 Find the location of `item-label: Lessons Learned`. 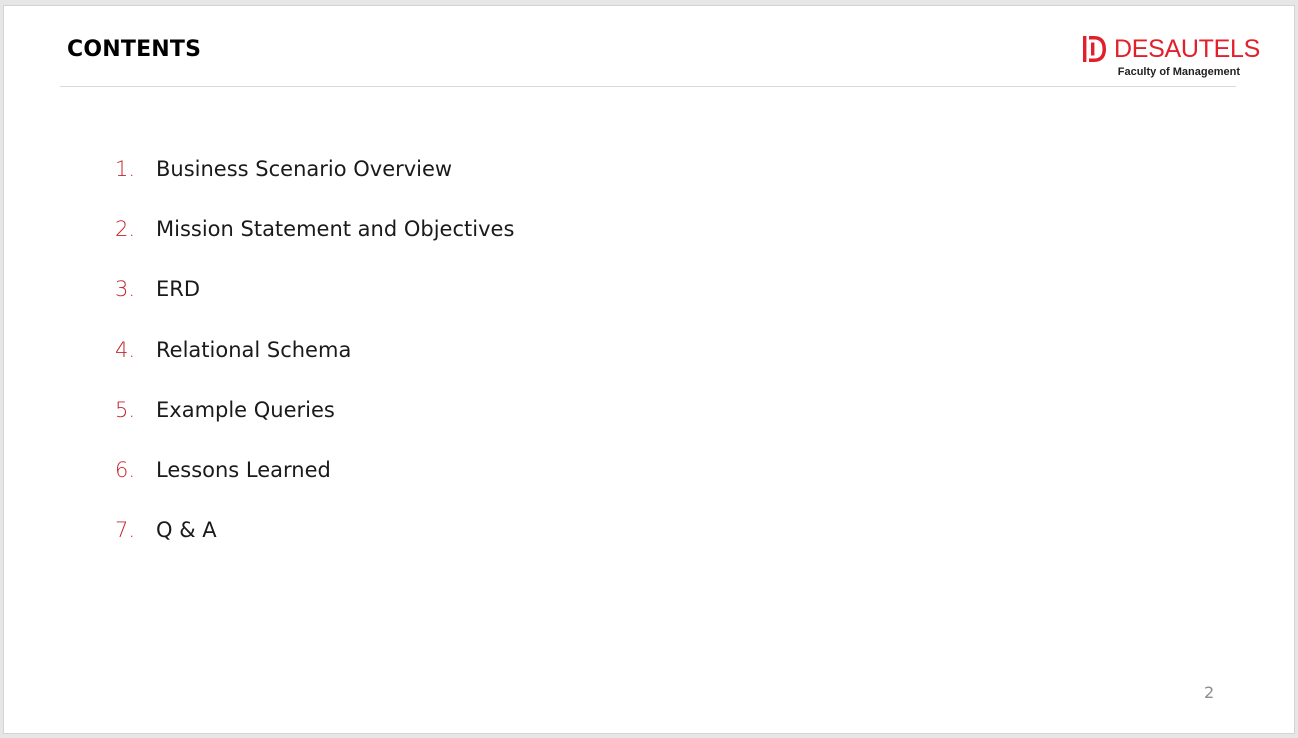

item-label: Lessons Learned is located at coordinates (243, 469).